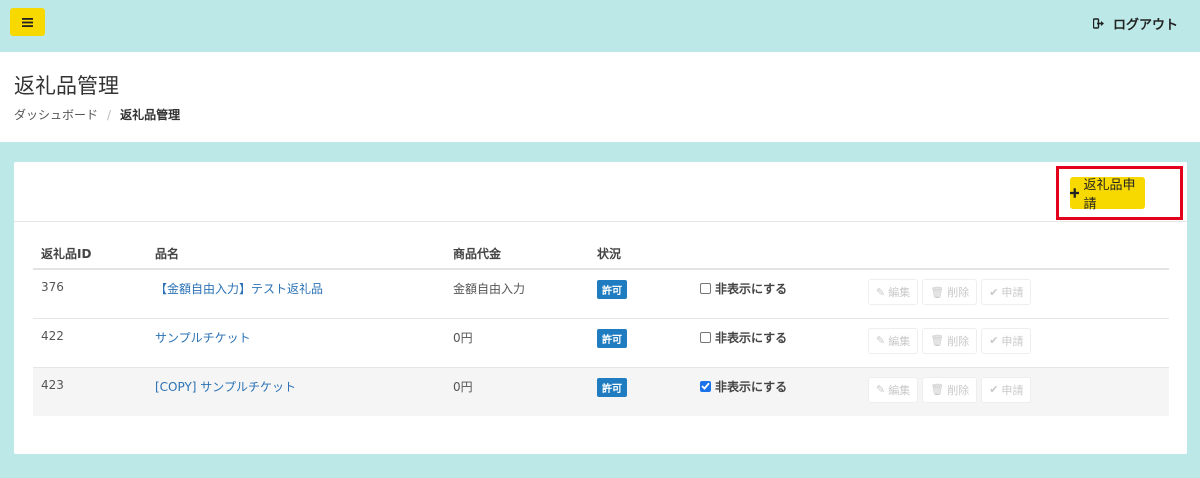  What do you see at coordinates (90, 391) in the screenshot?
I see `gift-id: 423` at bounding box center [90, 391].